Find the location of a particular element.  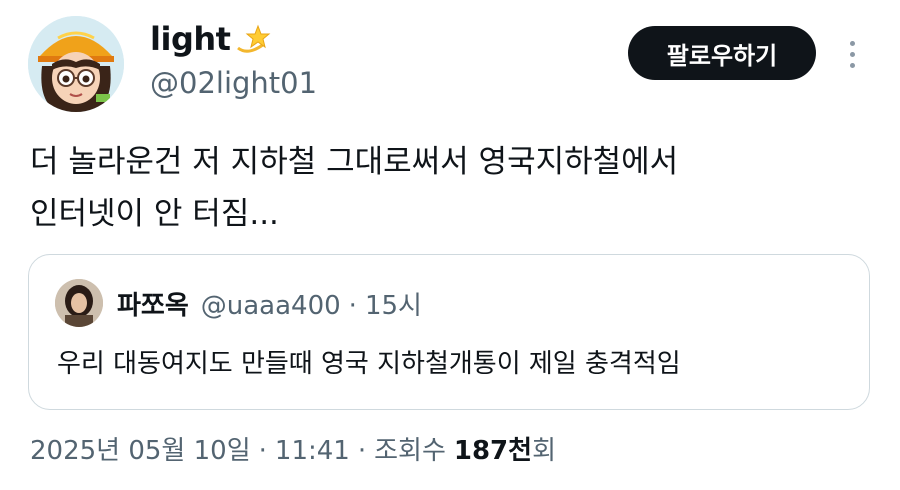

quoted-tweet-time: 15시 is located at coordinates (393, 303).